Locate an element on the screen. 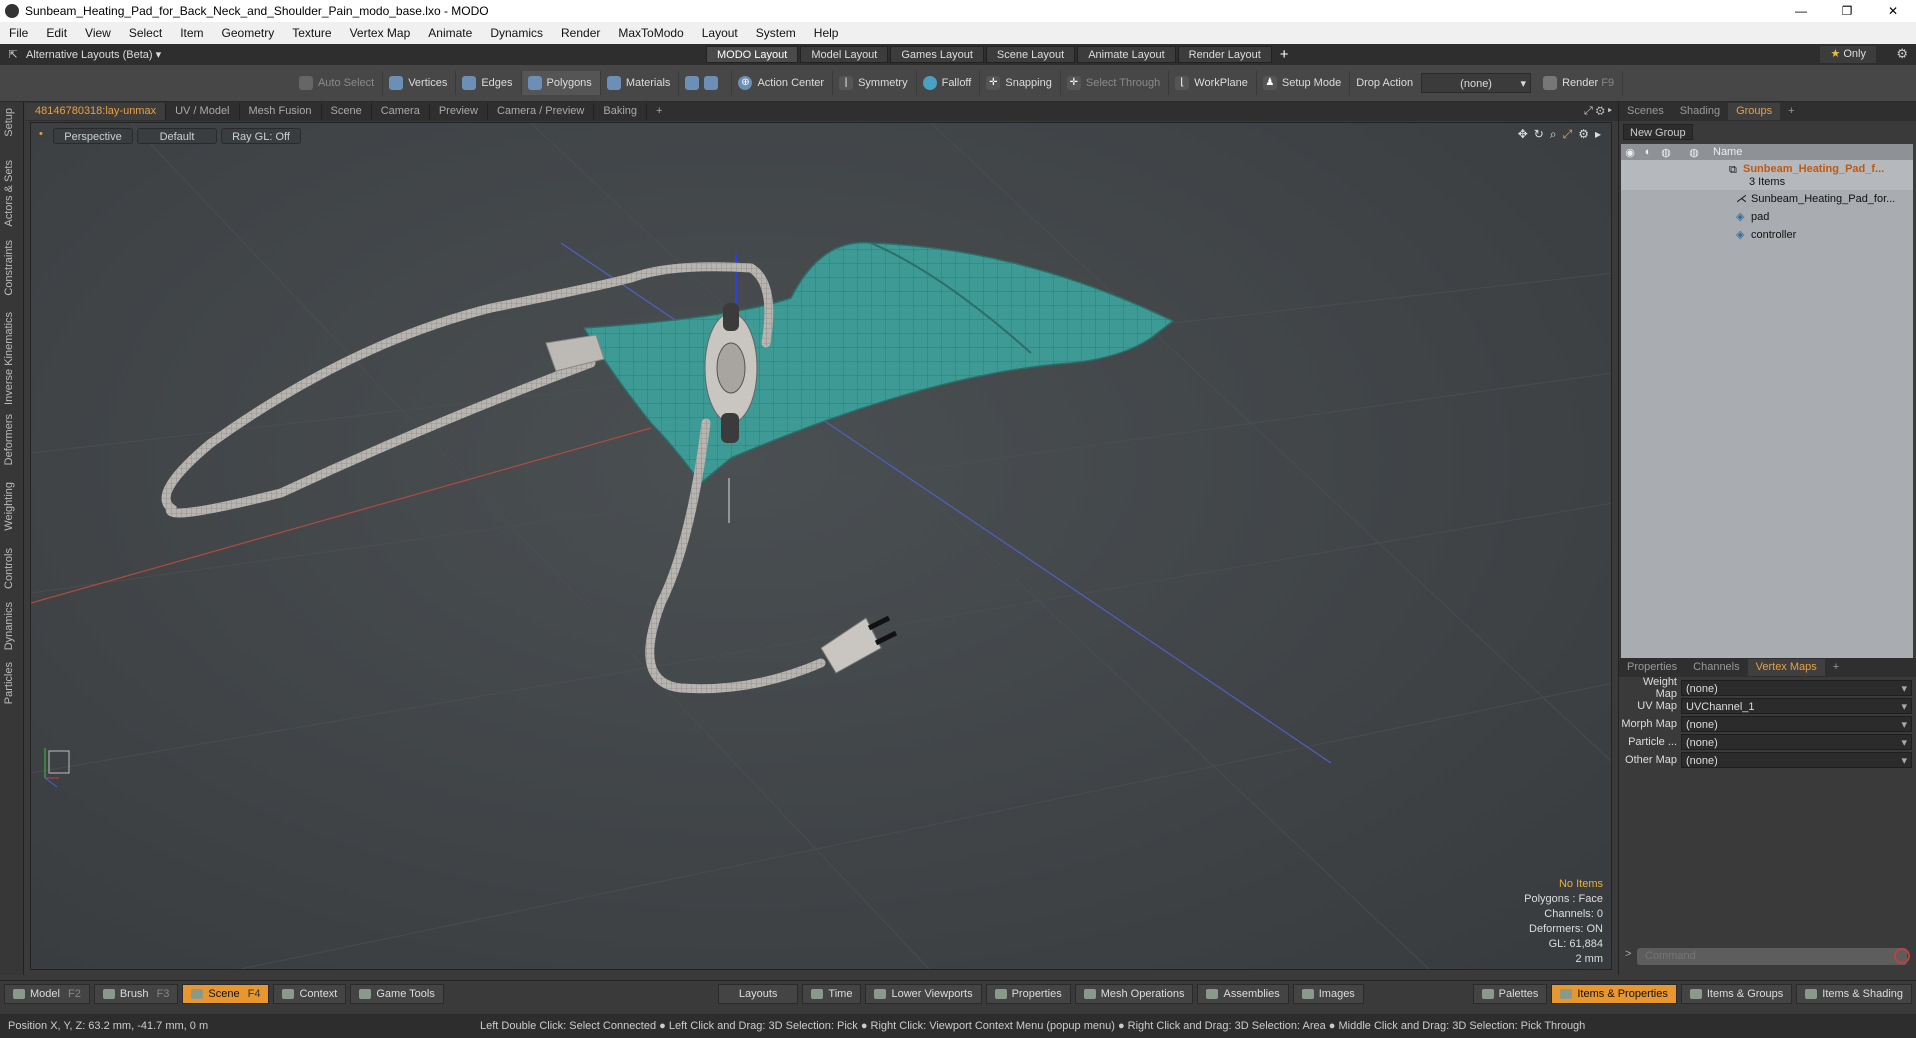  add-tab-button: + is located at coordinates (659, 111).